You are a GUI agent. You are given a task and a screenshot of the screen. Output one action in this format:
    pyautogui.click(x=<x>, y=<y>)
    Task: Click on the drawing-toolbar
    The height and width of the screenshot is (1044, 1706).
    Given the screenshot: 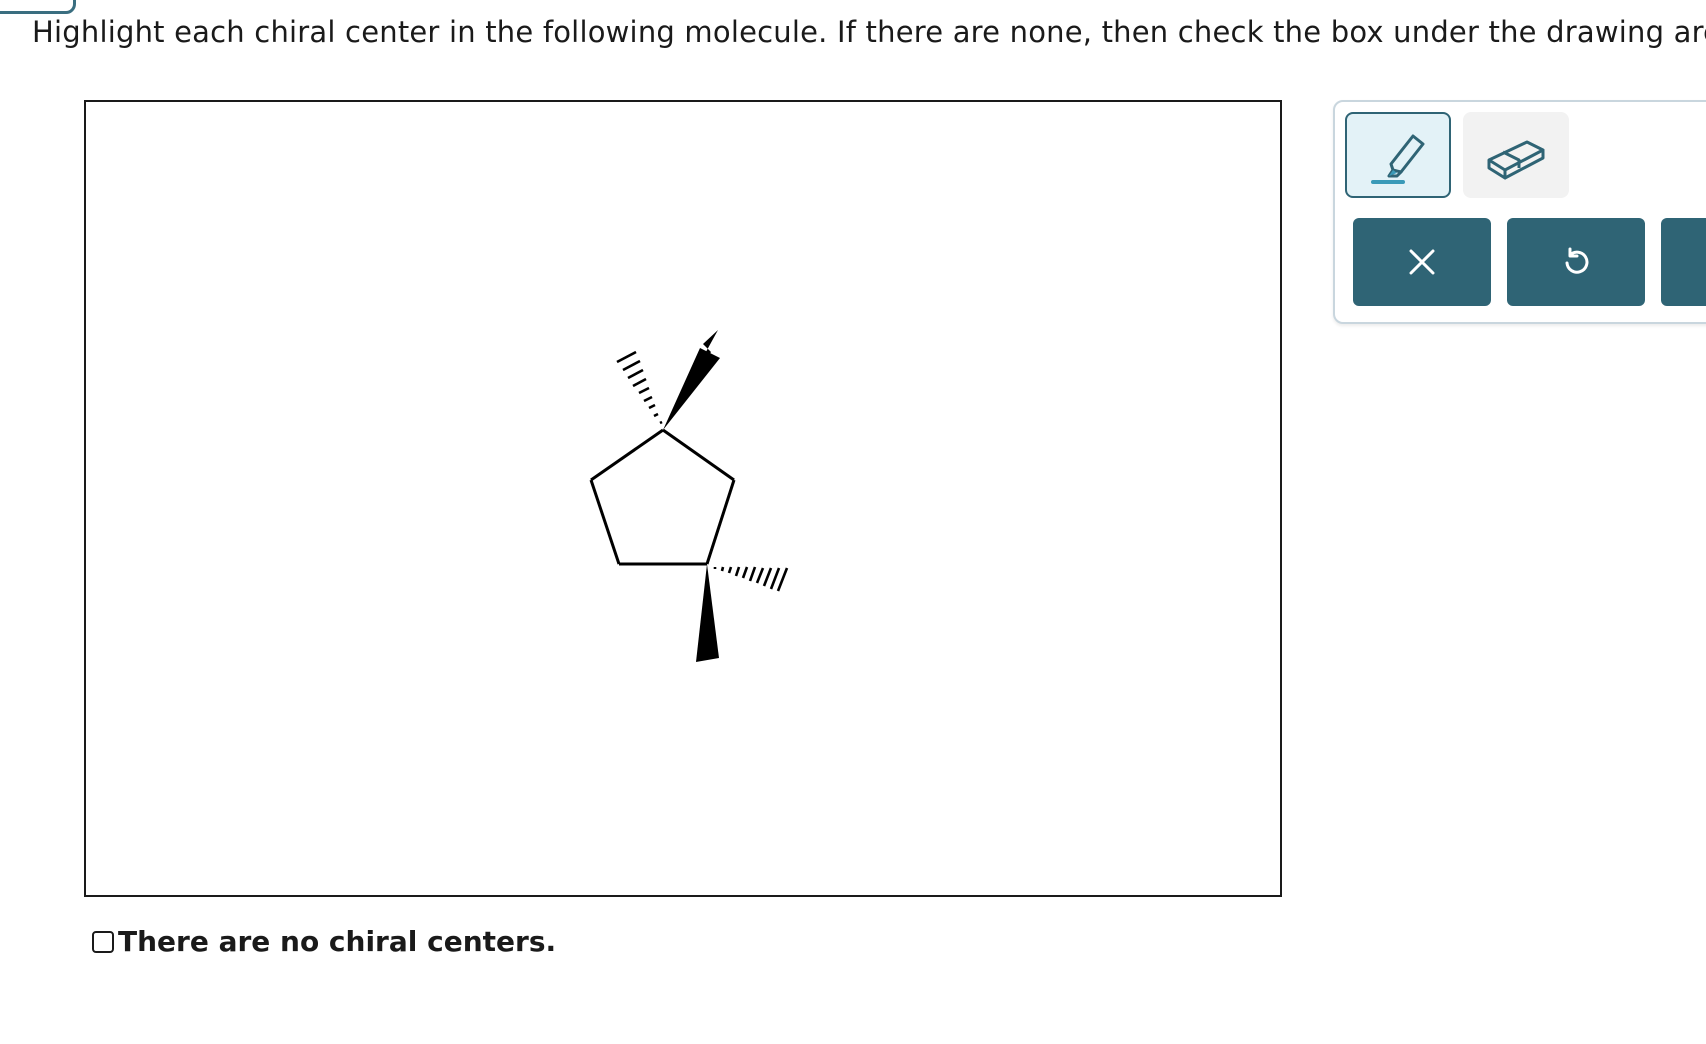 What is the action you would take?
    pyautogui.click(x=1519, y=212)
    